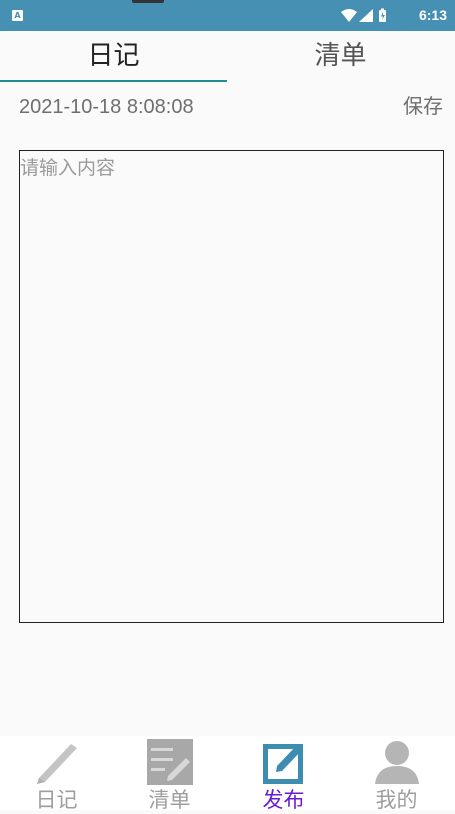 This screenshot has height=814, width=455. I want to click on nav-item-checklist: 清单, so click(169, 774).